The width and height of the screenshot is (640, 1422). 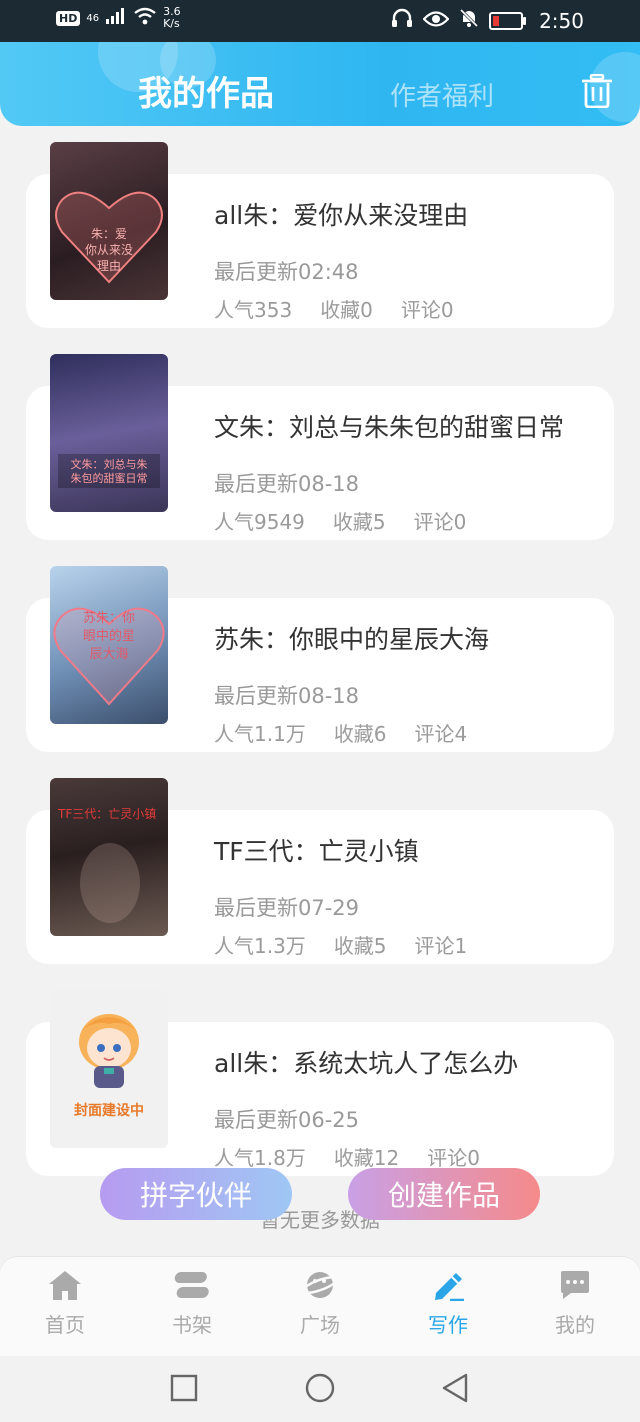 I want to click on svg-text: 理由, so click(x=109, y=266).